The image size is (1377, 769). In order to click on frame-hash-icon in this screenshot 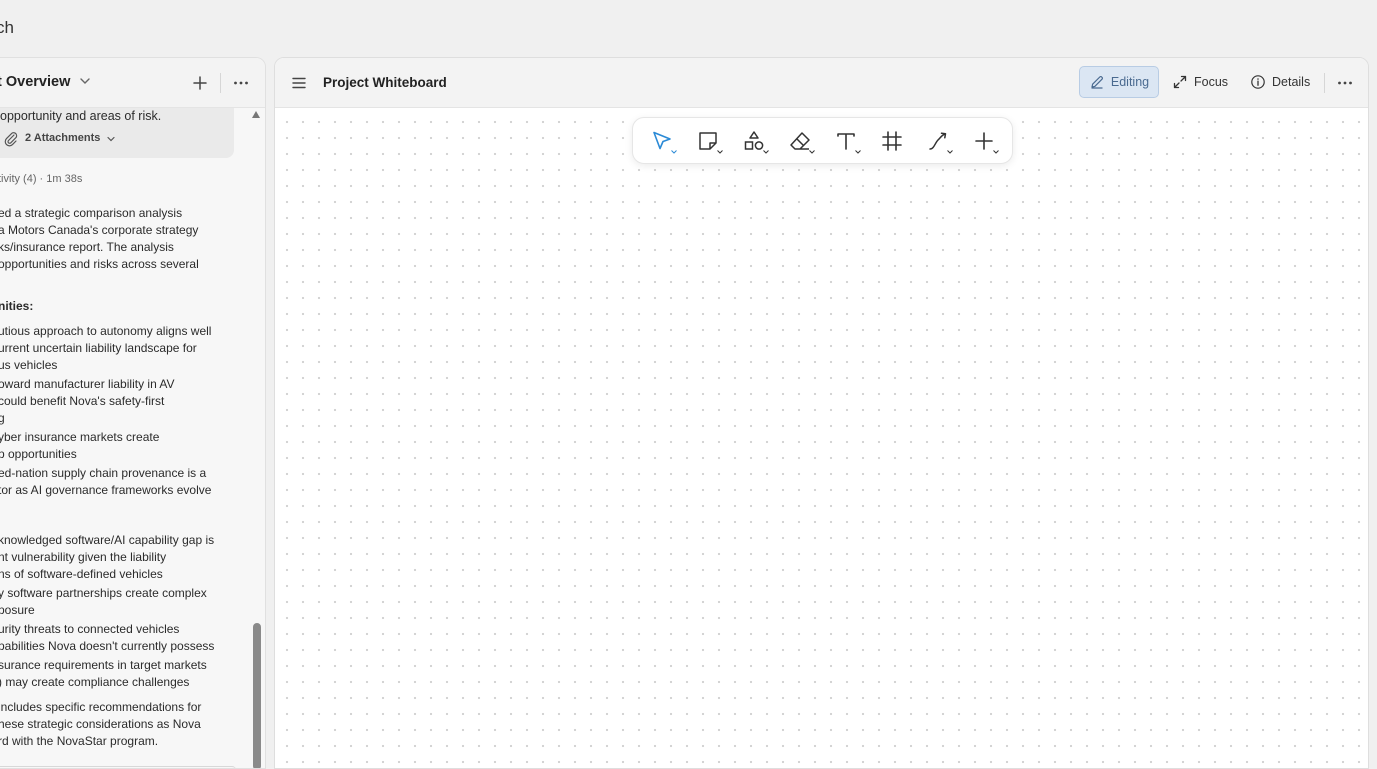, I will do `click(892, 141)`.